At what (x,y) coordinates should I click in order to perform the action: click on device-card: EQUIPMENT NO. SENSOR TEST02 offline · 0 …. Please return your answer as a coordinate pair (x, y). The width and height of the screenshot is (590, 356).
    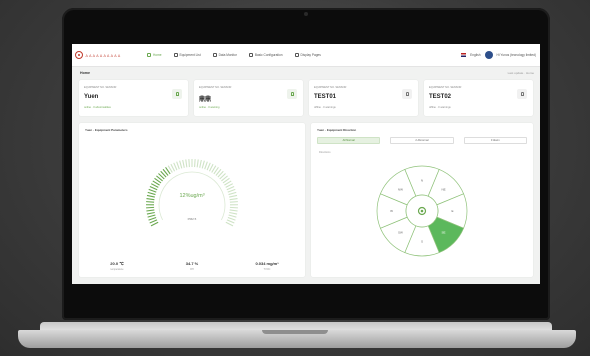
    Looking at the image, I should click on (478, 98).